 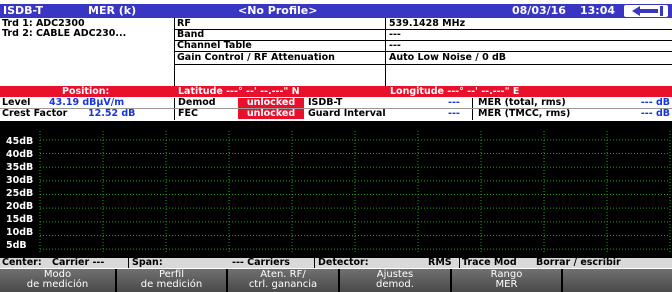 I want to click on fec-label: FEC, so click(x=188, y=114).